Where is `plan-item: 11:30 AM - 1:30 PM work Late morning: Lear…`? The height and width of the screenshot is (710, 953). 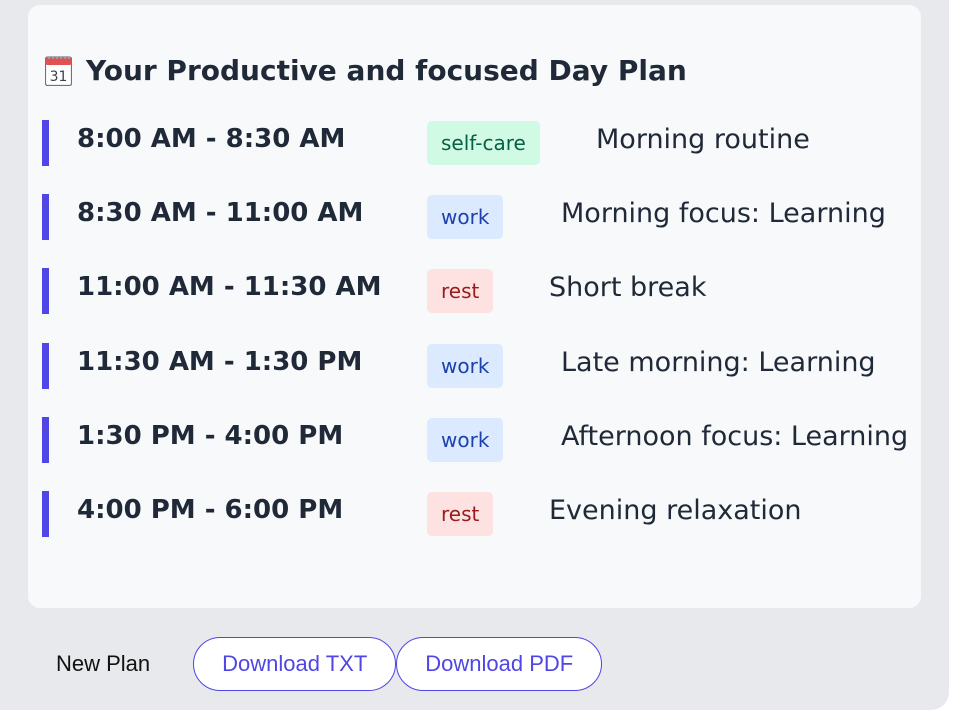 plan-item: 11:30 AM - 1:30 PM work Late morning: Lear… is located at coordinates (462, 376).